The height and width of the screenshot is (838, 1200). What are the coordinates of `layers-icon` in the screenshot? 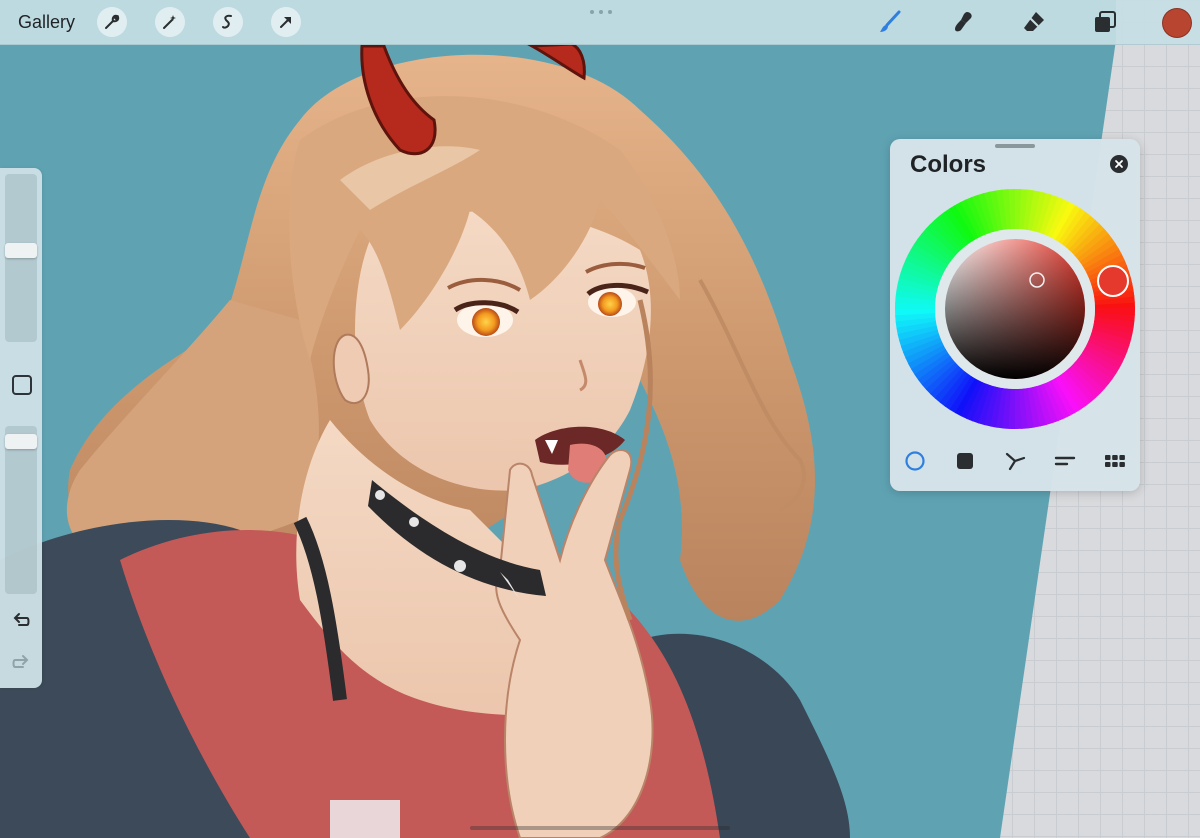 It's located at (1105, 21).